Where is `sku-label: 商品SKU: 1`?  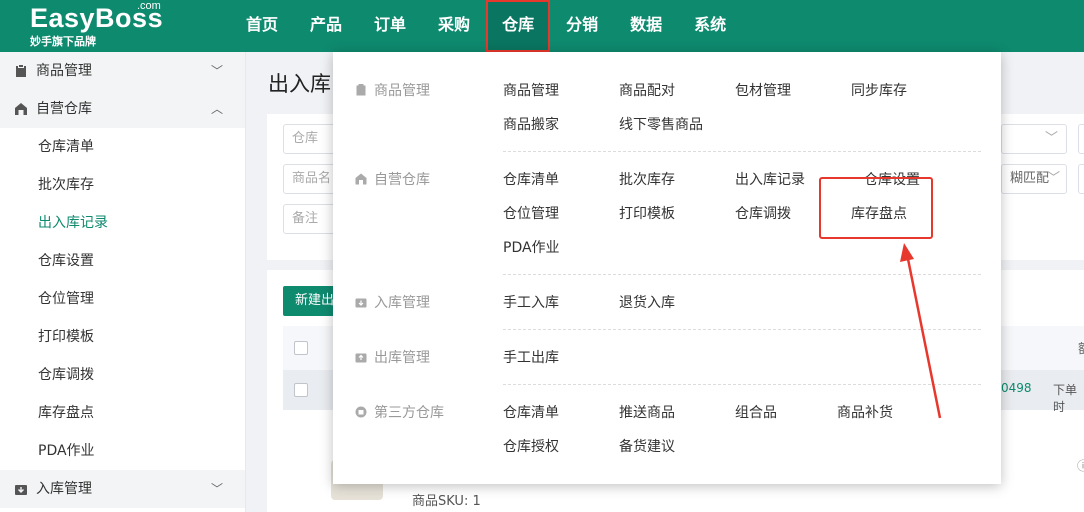
sku-label: 商品SKU: 1 is located at coordinates (446, 501).